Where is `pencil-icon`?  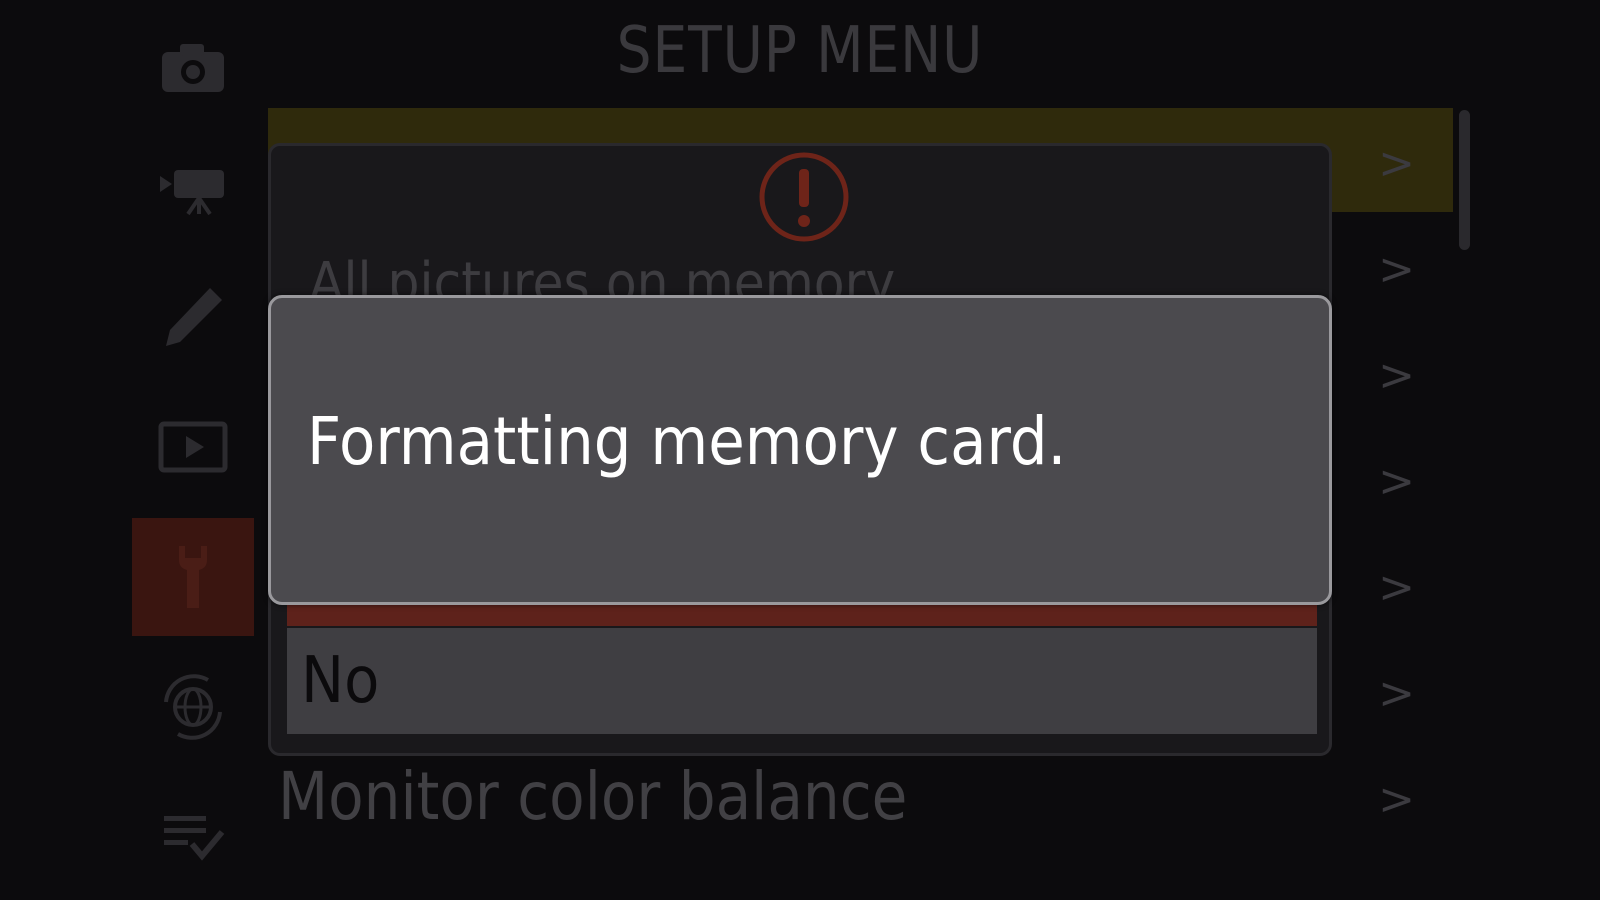
pencil-icon is located at coordinates (194, 317).